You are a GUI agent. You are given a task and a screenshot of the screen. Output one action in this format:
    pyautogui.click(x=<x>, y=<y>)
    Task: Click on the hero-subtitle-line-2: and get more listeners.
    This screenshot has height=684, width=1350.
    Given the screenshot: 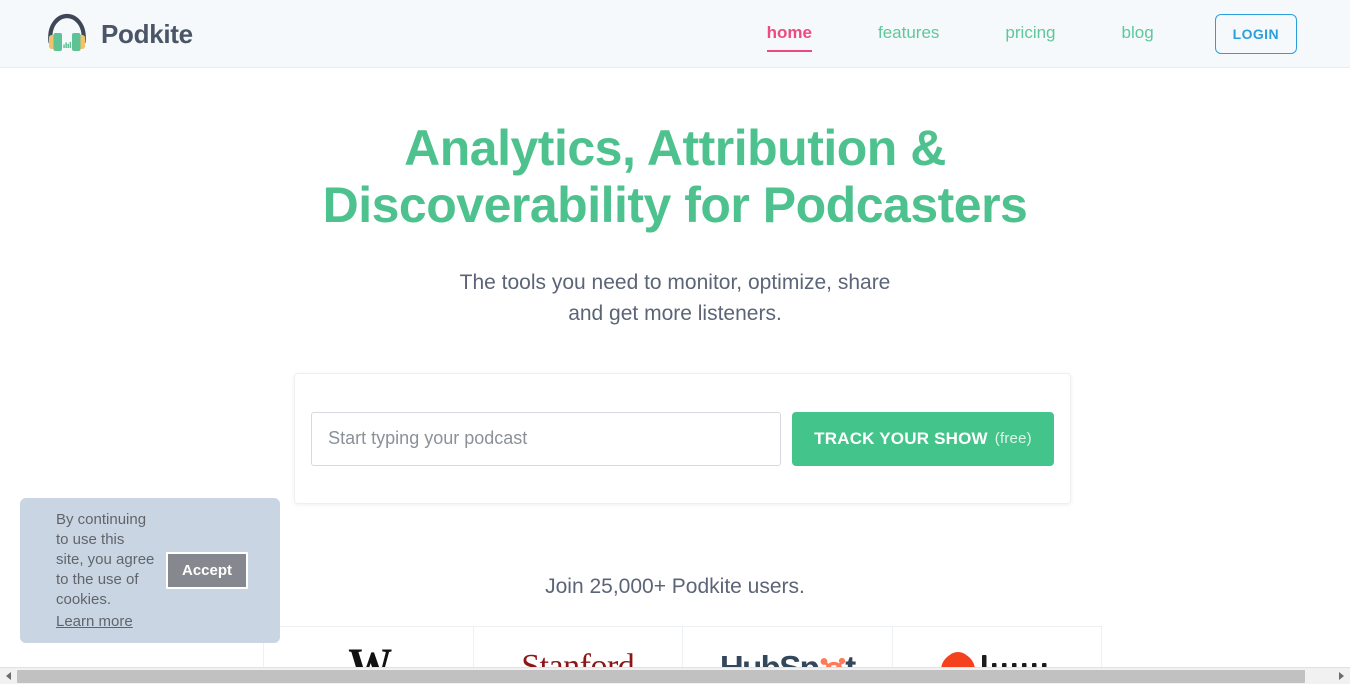 What is the action you would take?
    pyautogui.click(x=675, y=313)
    